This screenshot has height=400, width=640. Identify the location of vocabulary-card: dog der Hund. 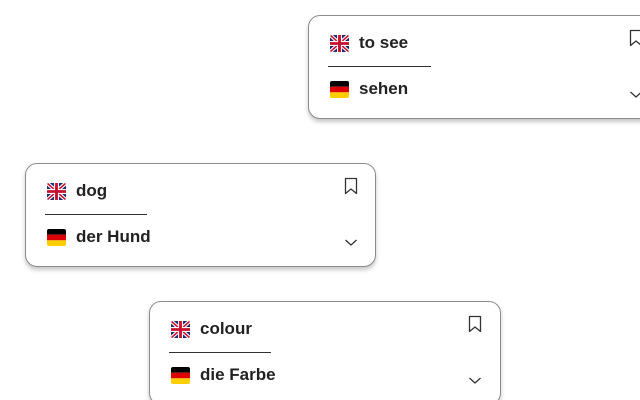
(200, 215).